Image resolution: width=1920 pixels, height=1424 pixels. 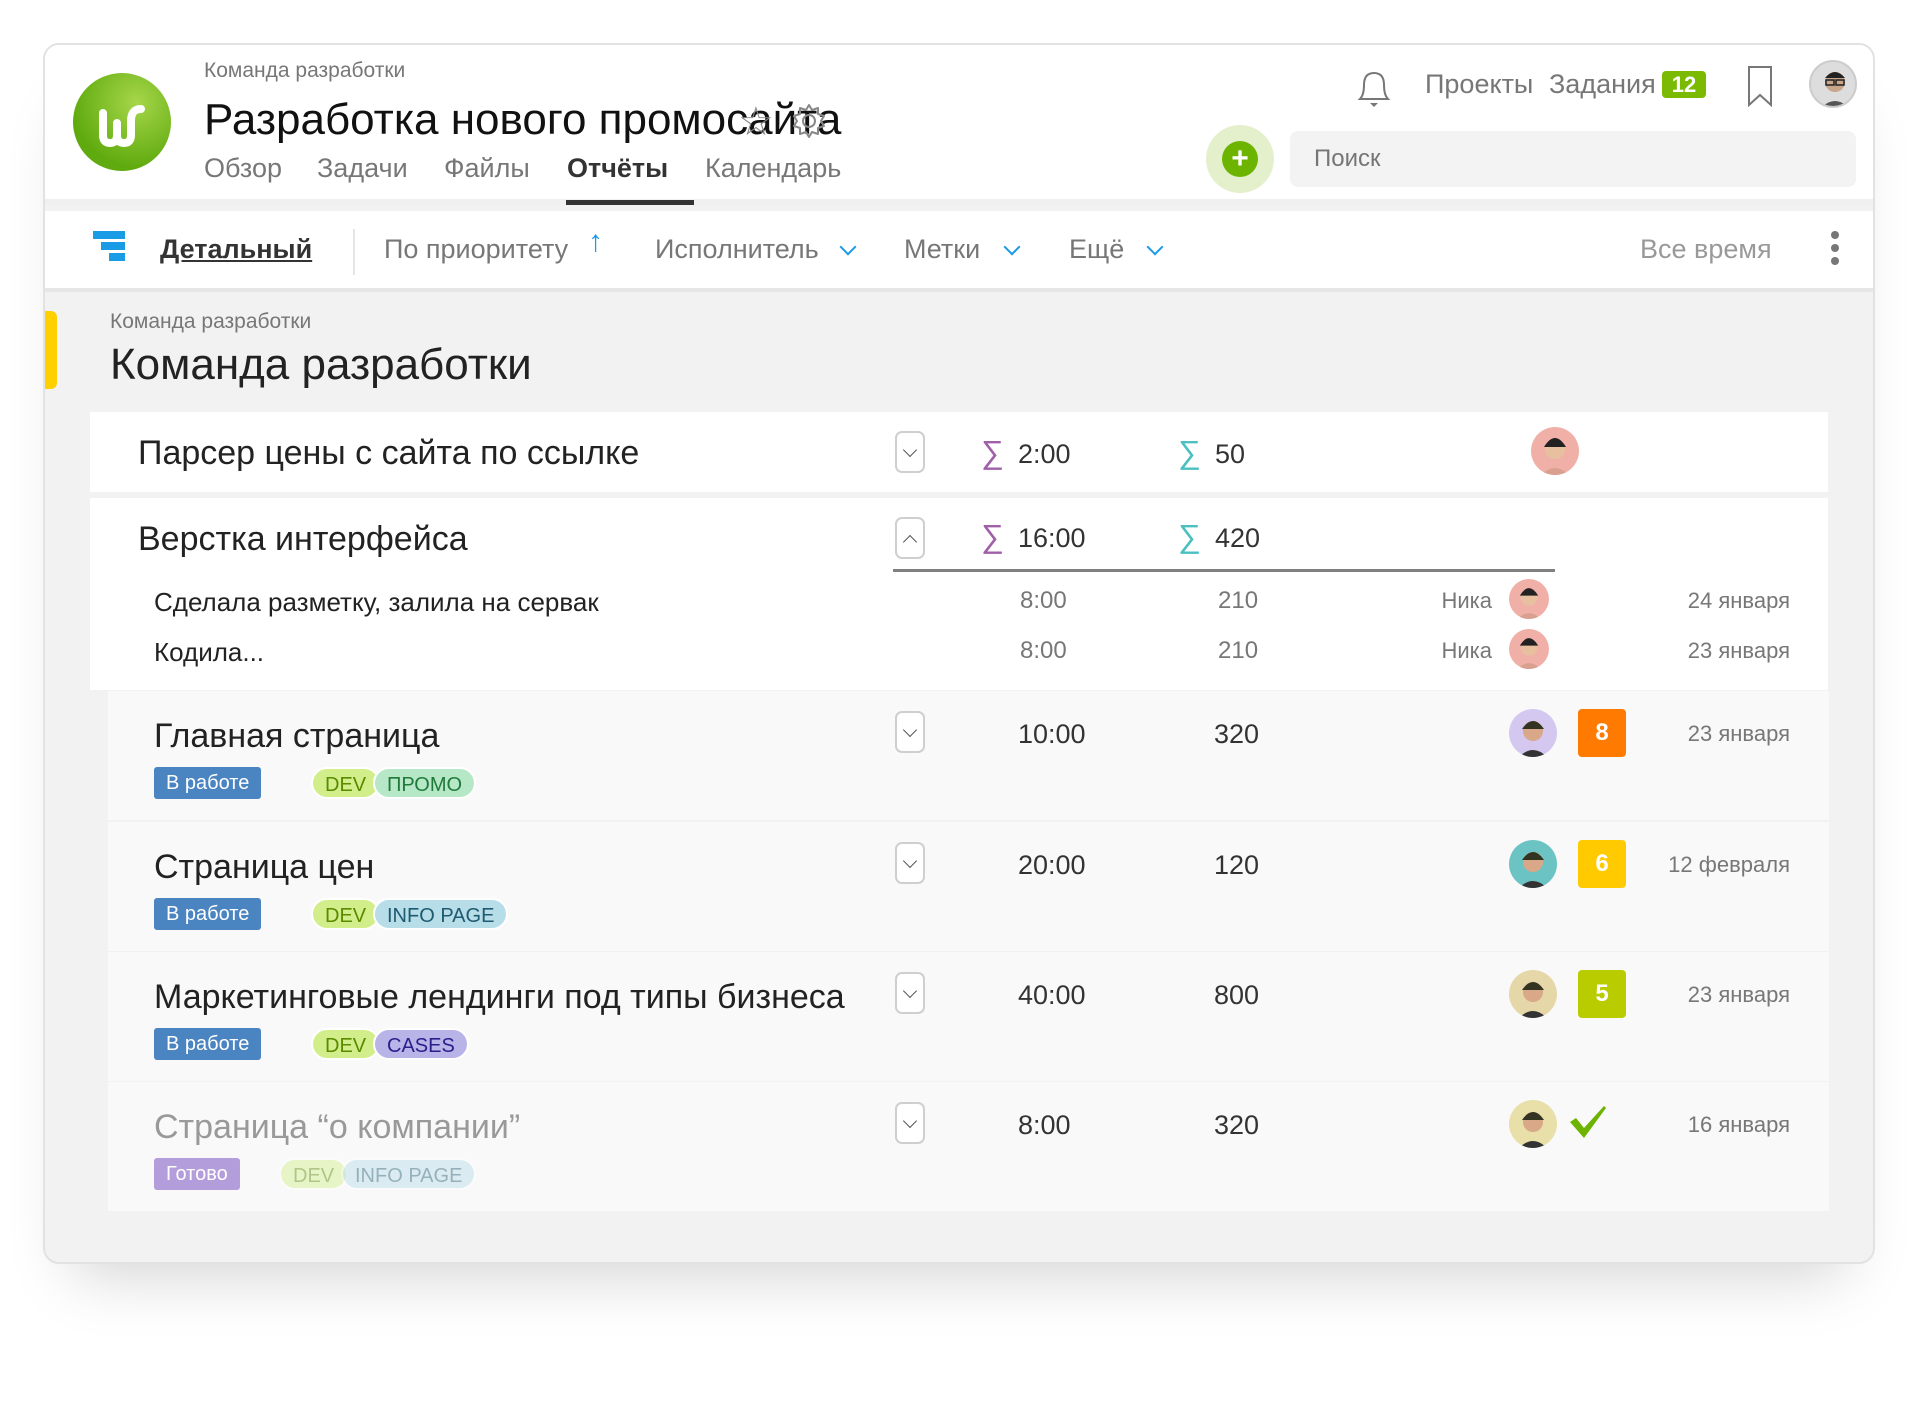 What do you see at coordinates (617, 168) in the screenshot?
I see `tab-reports: Отчёты` at bounding box center [617, 168].